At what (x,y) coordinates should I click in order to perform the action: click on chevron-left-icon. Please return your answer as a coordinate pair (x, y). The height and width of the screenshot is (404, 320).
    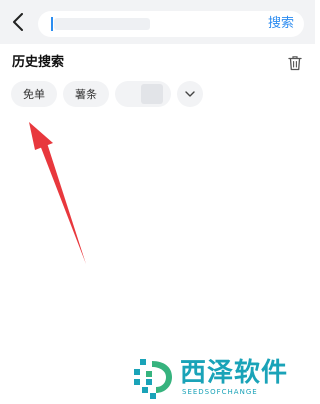
    Looking at the image, I should click on (18, 22).